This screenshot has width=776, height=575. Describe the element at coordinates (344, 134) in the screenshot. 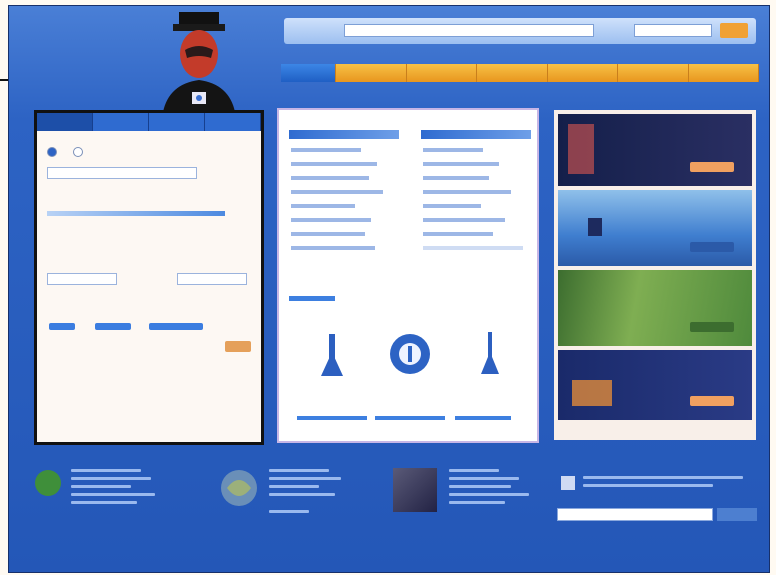

I see `links-column-1-heading` at that location.